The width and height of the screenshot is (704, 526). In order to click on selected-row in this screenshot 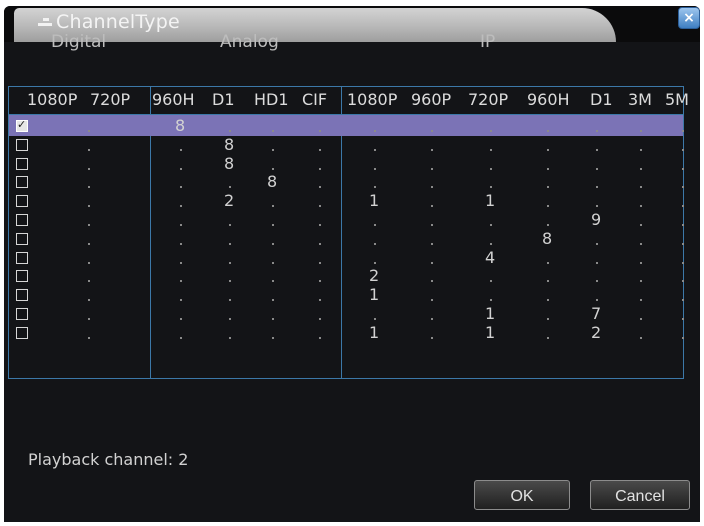, I will do `click(346, 125)`.